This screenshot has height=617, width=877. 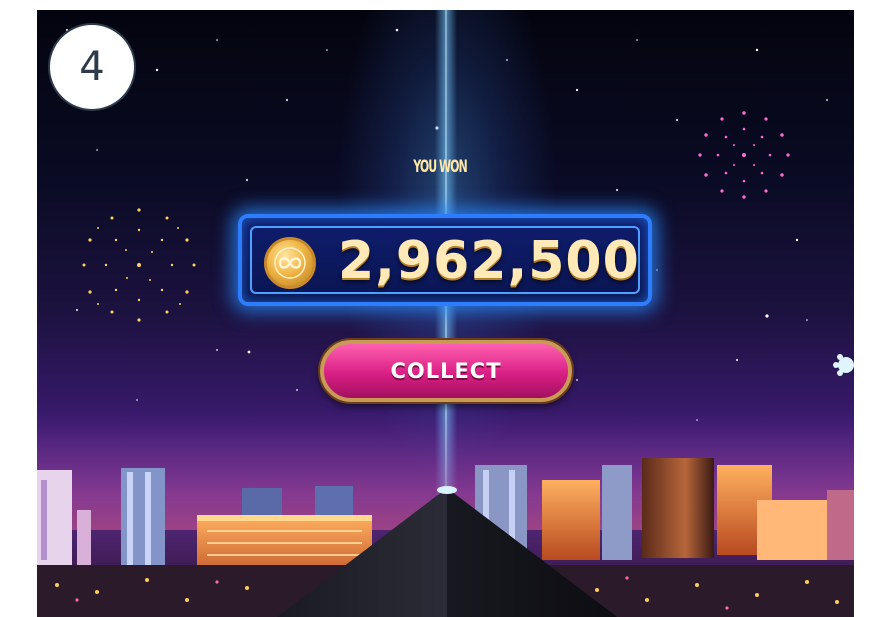 I want to click on step-number: 4, so click(x=92, y=67).